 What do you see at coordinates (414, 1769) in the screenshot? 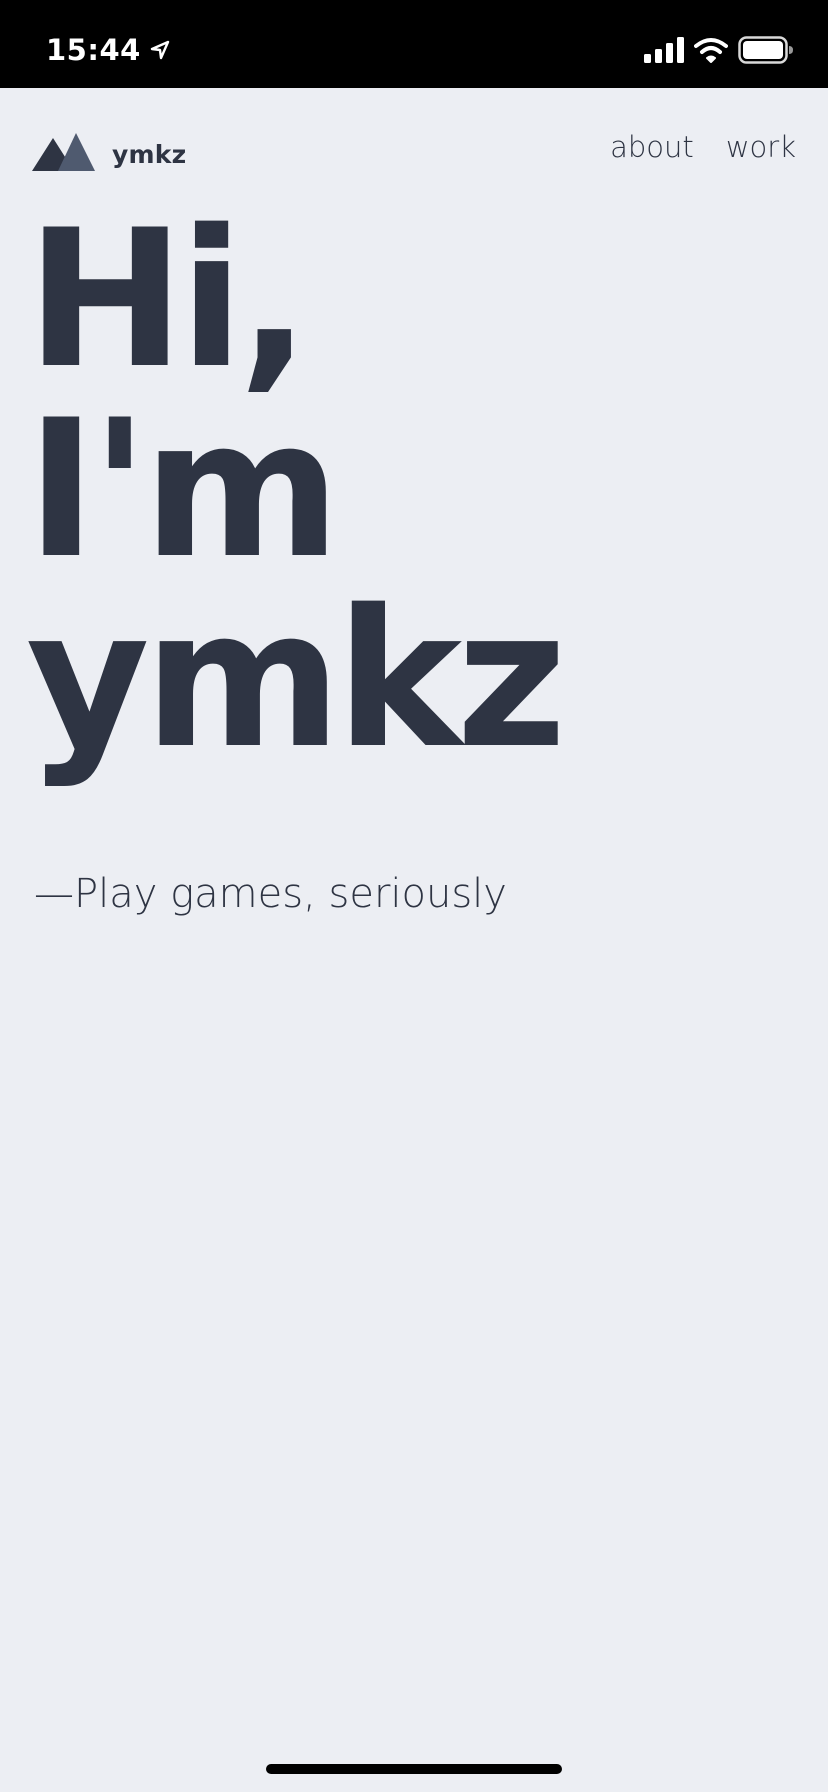
I see `home-indicator` at bounding box center [414, 1769].